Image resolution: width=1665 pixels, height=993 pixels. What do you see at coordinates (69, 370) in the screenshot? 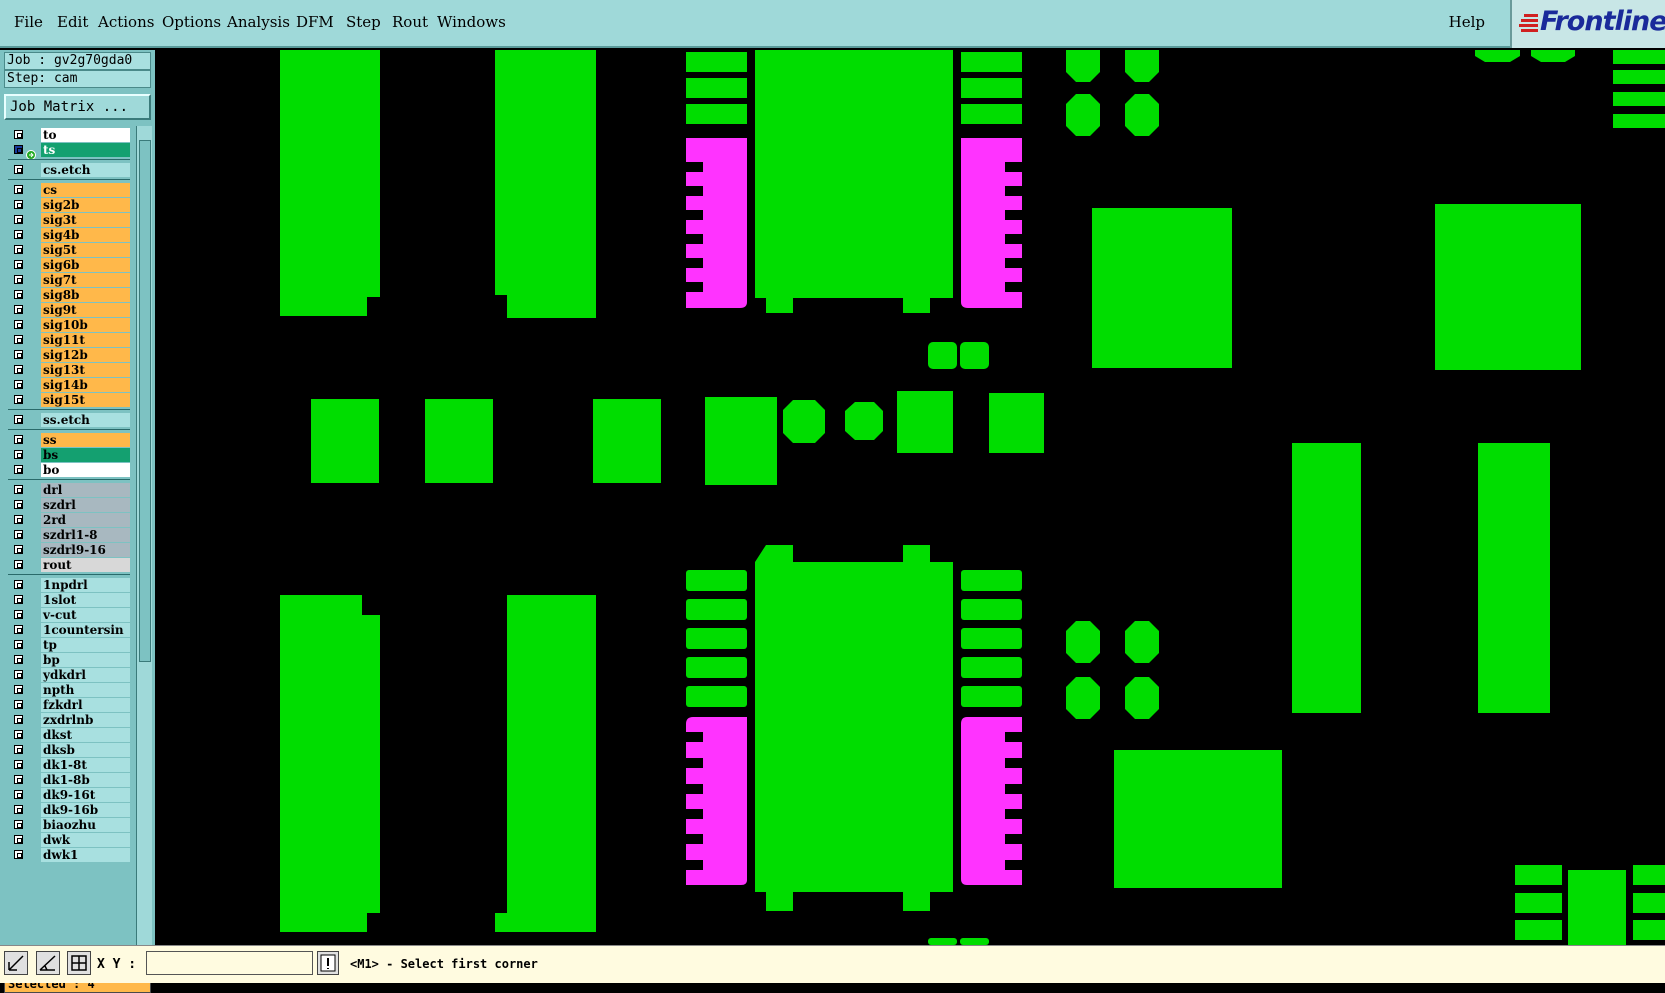
I see `layer-row-sig13t: sig13t` at bounding box center [69, 370].